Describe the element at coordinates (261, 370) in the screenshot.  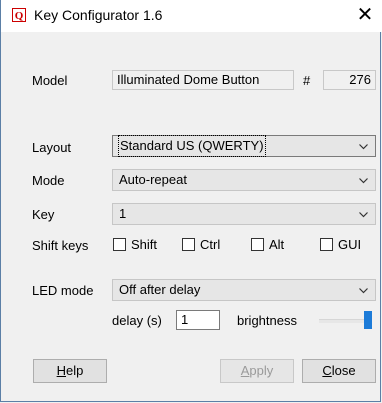
I see `apply-label-rest: pply` at that location.